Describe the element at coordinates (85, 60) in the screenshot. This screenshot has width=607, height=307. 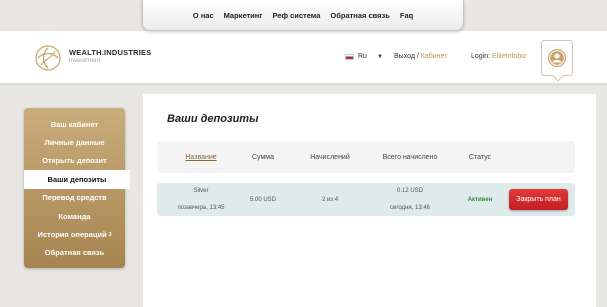
I see `brand-tagline: investment` at that location.